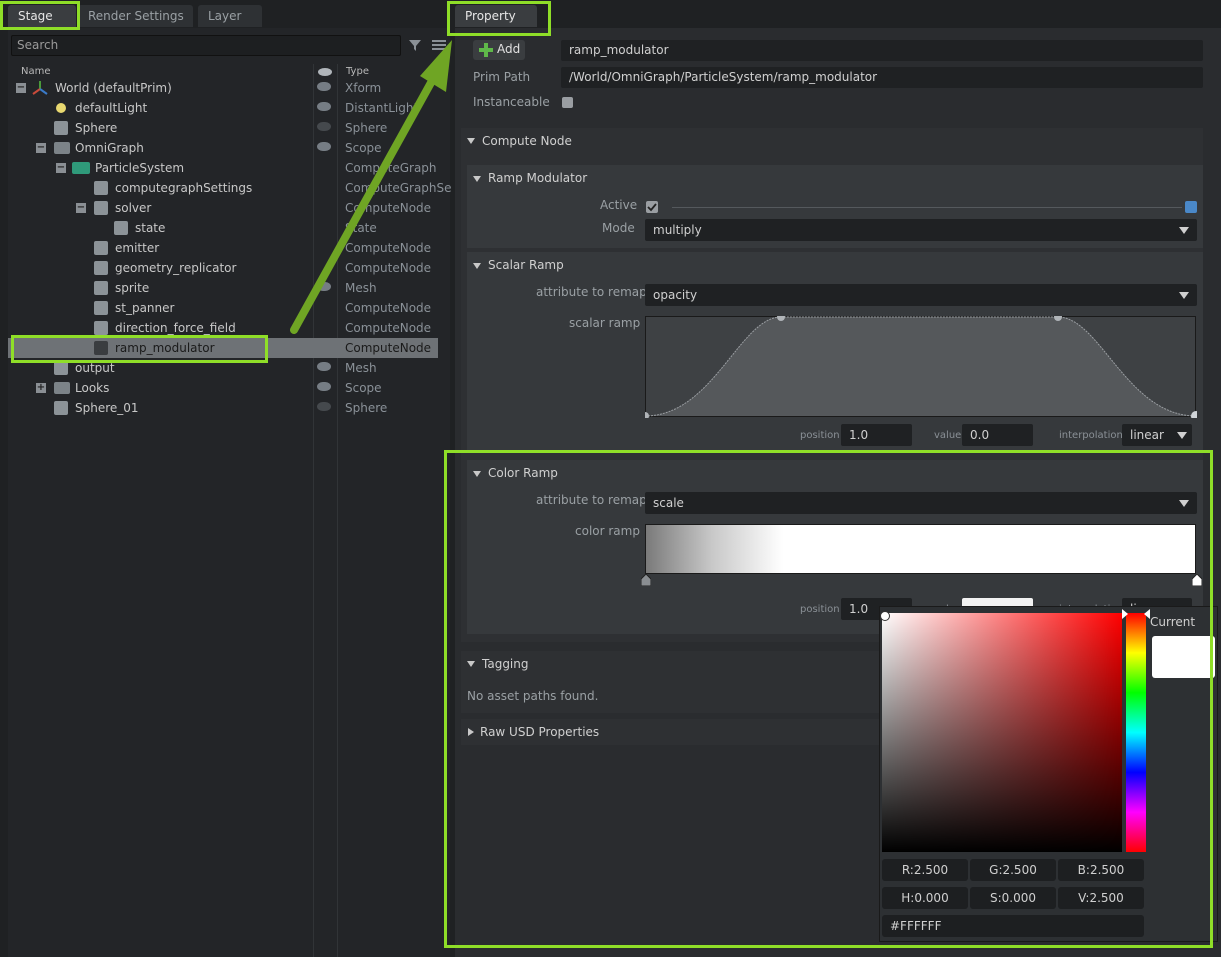  Describe the element at coordinates (505, 664) in the screenshot. I see `section-title: Tagging` at that location.